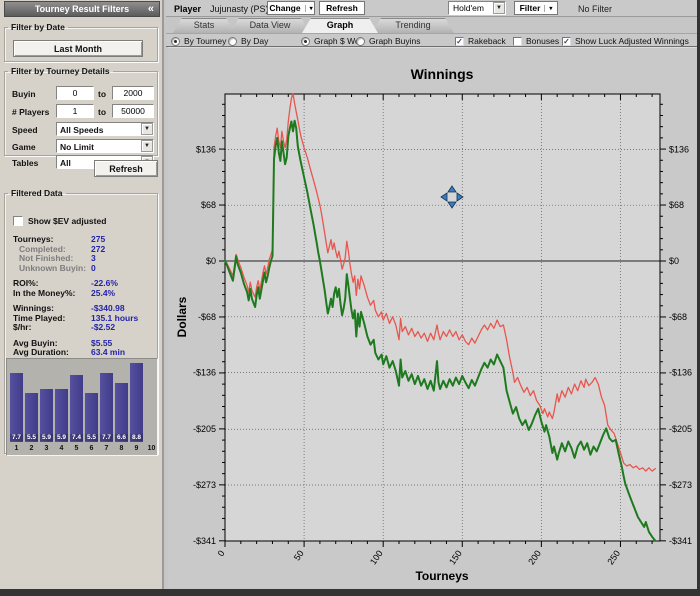 The image size is (700, 596). What do you see at coordinates (208, 205) in the screenshot?
I see `y-axis-label-left: $68` at bounding box center [208, 205].